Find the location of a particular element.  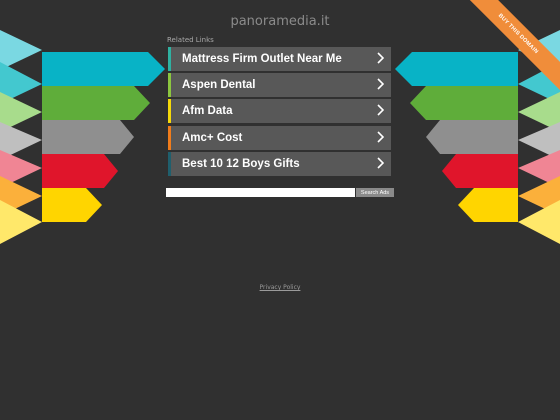

related-link-label: Best 10 12 Boys Gifts is located at coordinates (241, 163).